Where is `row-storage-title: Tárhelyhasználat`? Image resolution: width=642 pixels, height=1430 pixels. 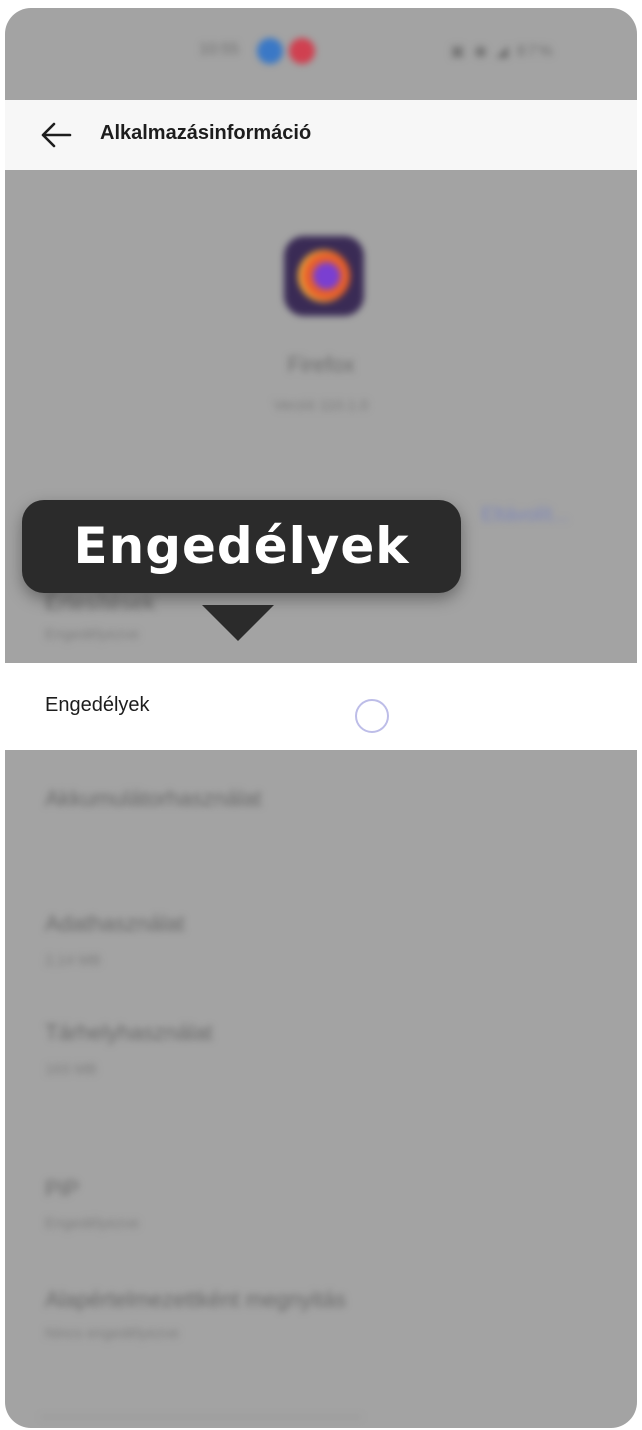 row-storage-title: Tárhelyhasználat is located at coordinates (129, 1033).